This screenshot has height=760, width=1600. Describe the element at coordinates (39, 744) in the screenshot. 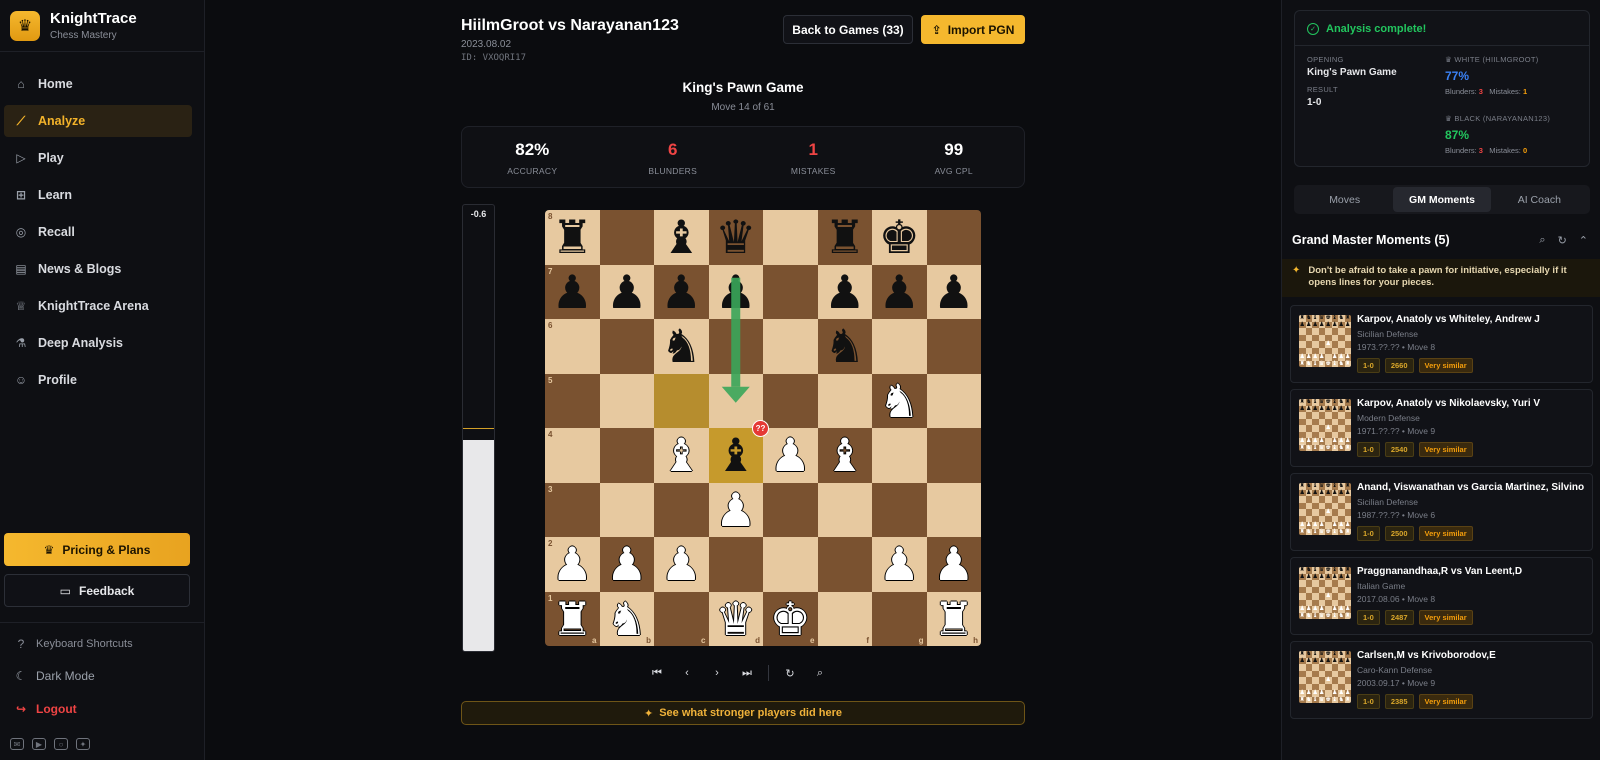

I see `youtube-icon: ▶` at that location.